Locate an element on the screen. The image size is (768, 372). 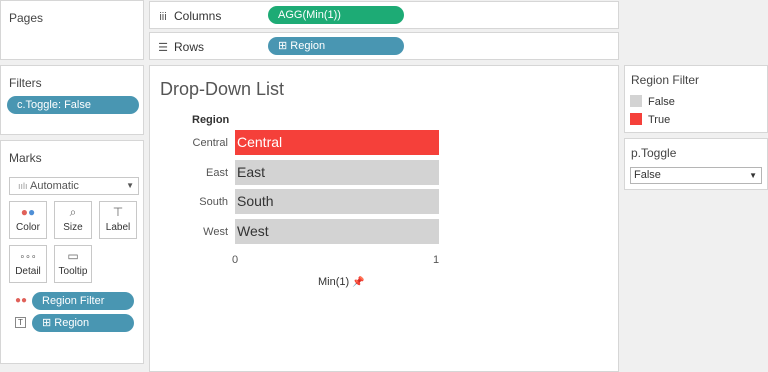
marks-title: Marks is located at coordinates (25, 158).